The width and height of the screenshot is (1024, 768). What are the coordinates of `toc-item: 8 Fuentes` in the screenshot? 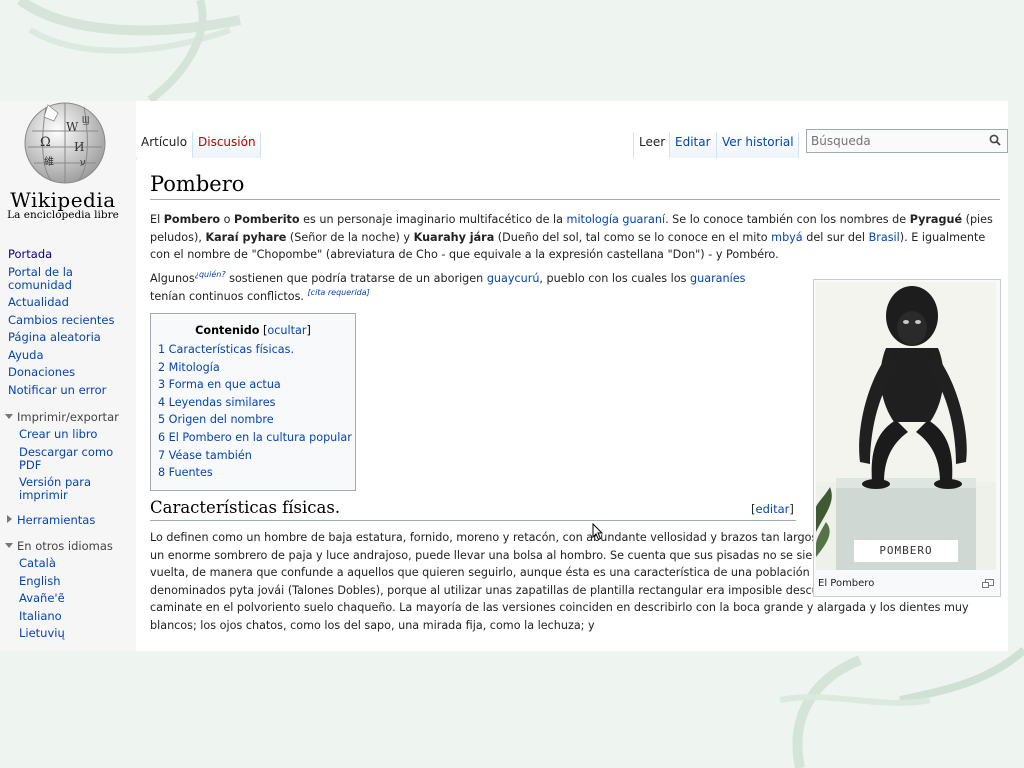 It's located at (256, 473).